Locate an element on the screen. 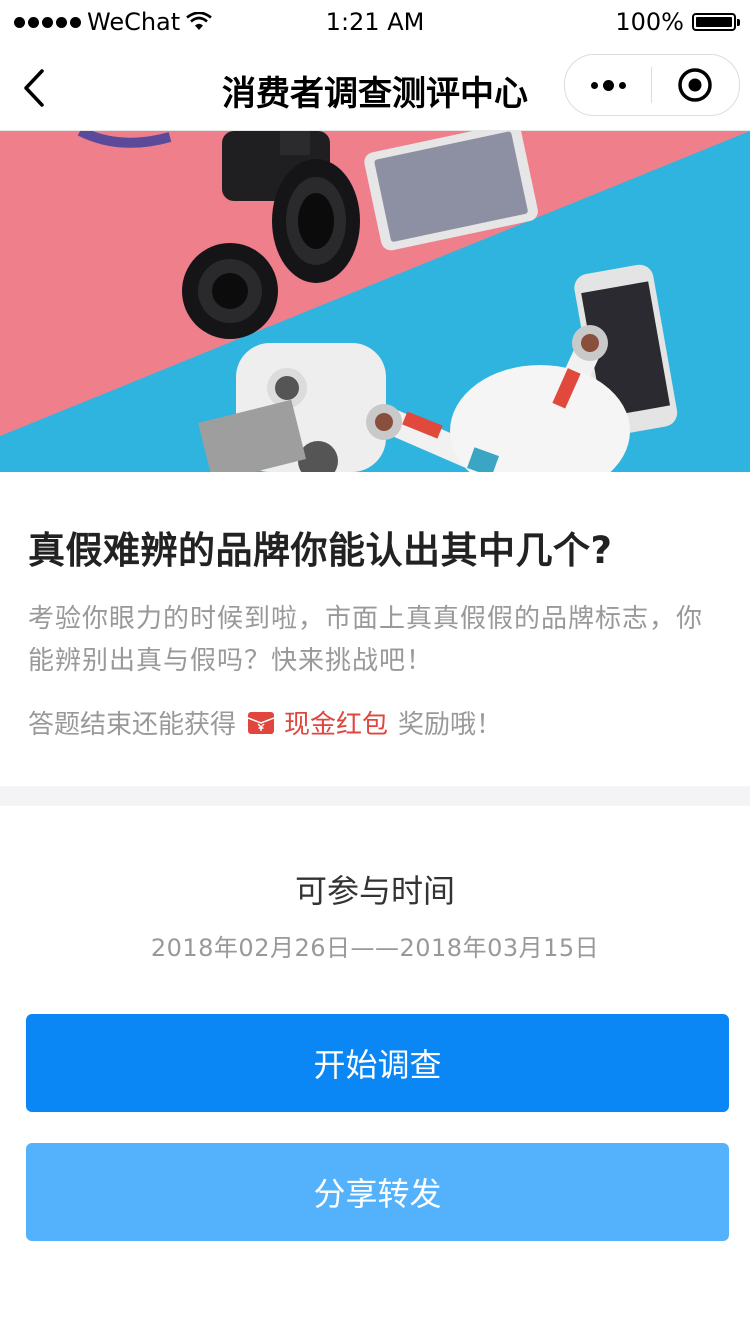 This screenshot has height=1334, width=750. status-right: 100% is located at coordinates (677, 22).